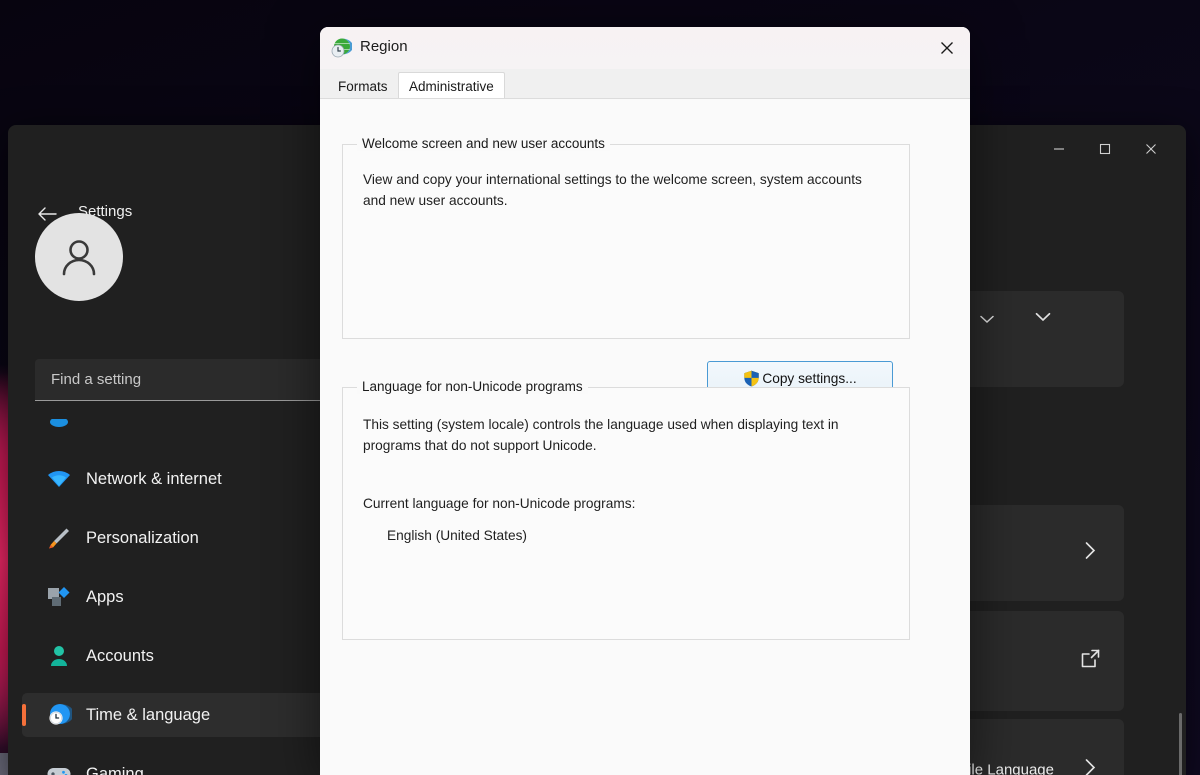 The image size is (1200, 775). What do you see at coordinates (180, 763) in the screenshot?
I see `sidebar-item-gaming: Gaming` at bounding box center [180, 763].